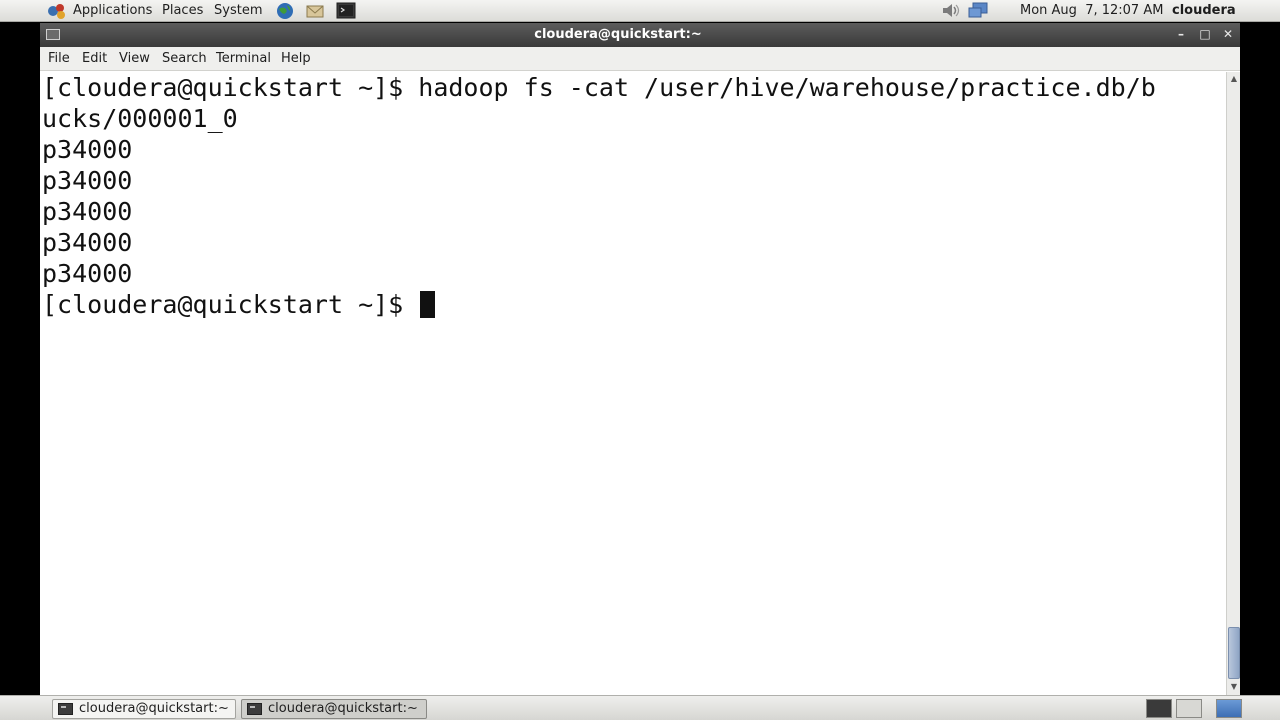 The width and height of the screenshot is (1280, 720). I want to click on menu-terminal: Terminal, so click(243, 59).